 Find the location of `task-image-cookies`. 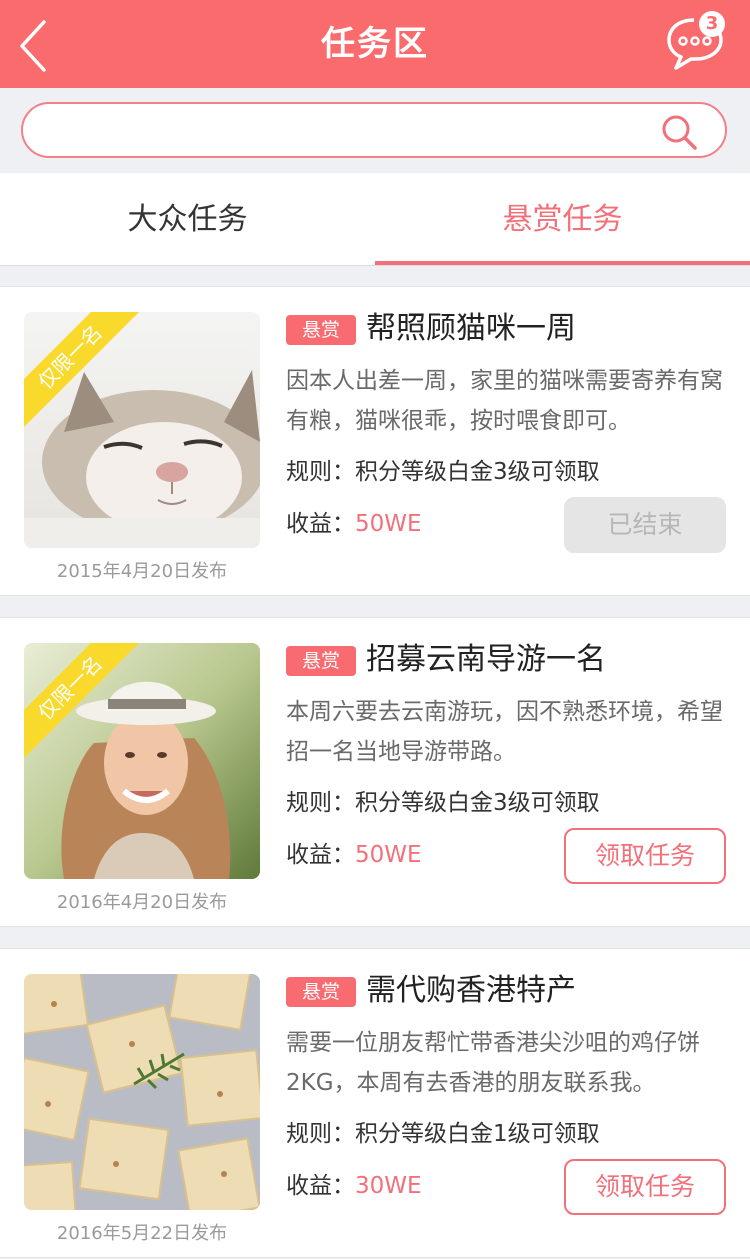

task-image-cookies is located at coordinates (142, 1092).